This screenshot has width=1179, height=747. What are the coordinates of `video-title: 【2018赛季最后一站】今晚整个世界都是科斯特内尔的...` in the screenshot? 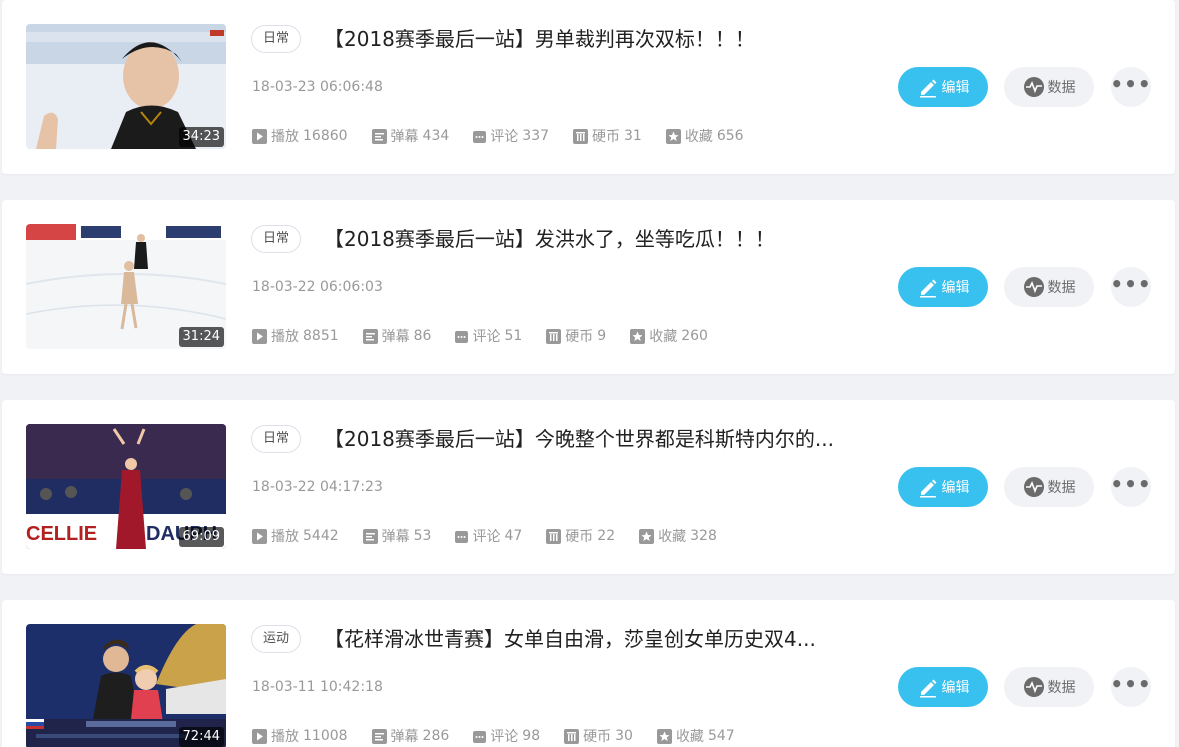 It's located at (609, 439).